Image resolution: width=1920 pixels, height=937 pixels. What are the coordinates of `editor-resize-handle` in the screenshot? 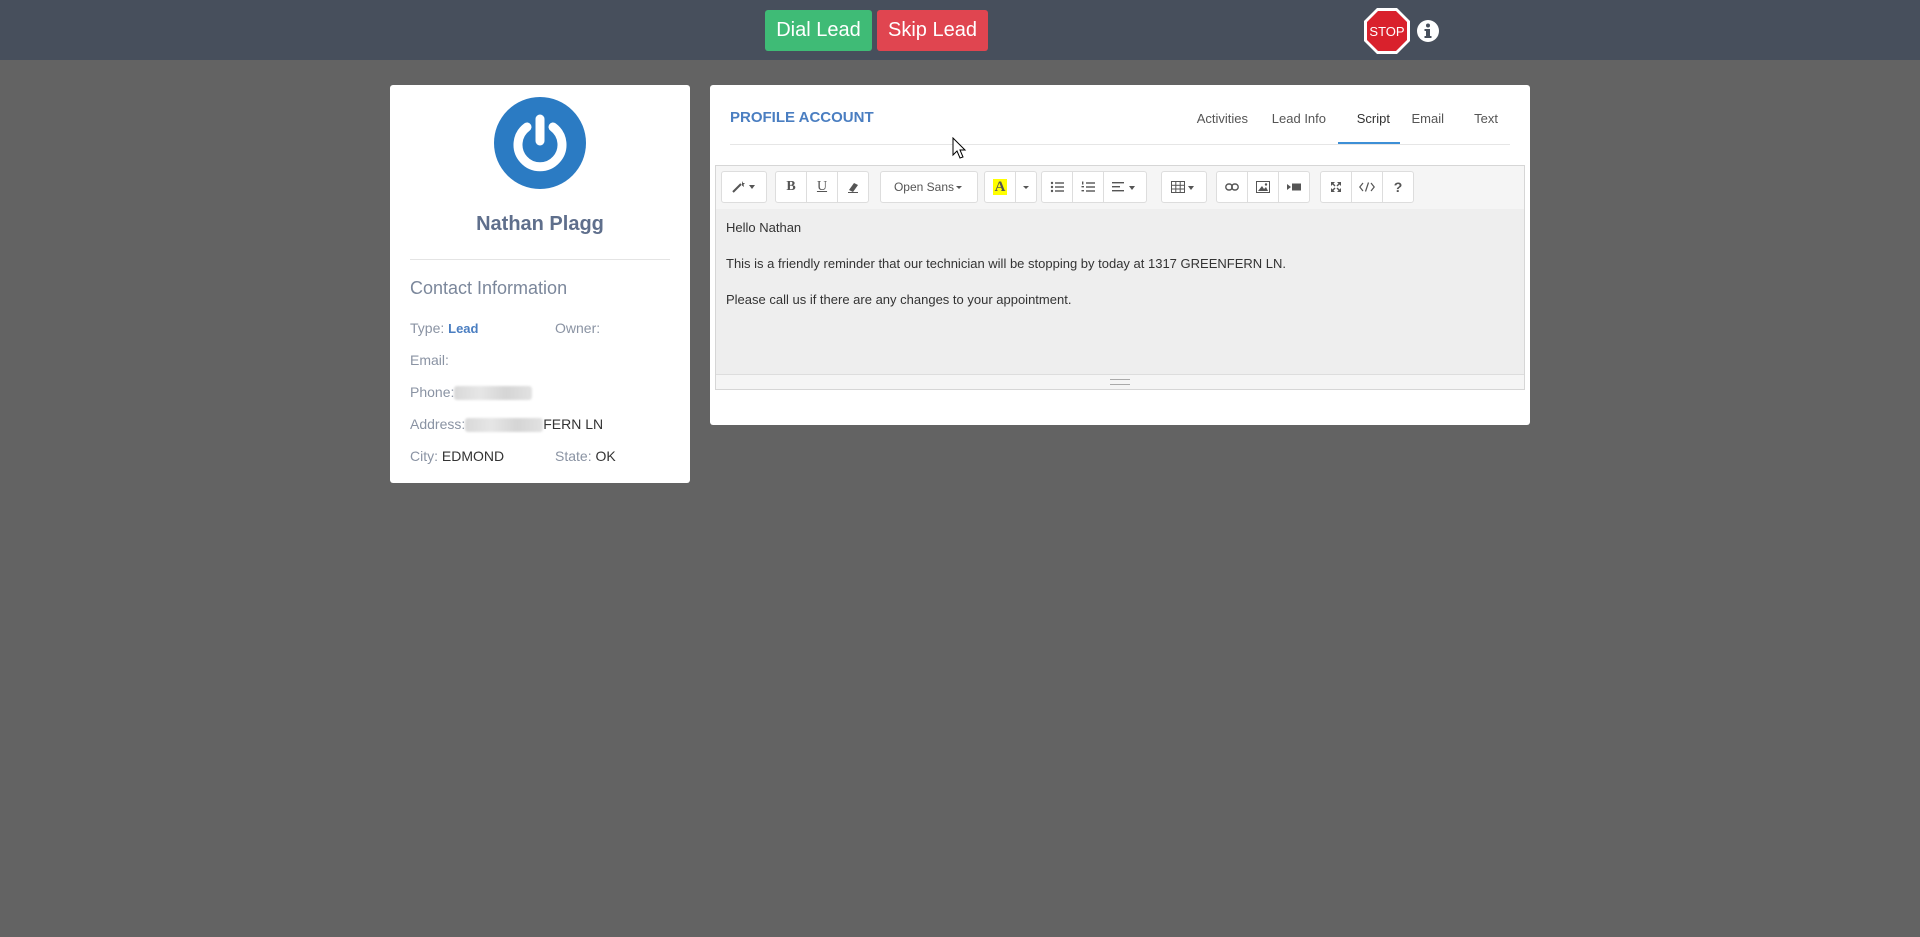 It's located at (1120, 381).